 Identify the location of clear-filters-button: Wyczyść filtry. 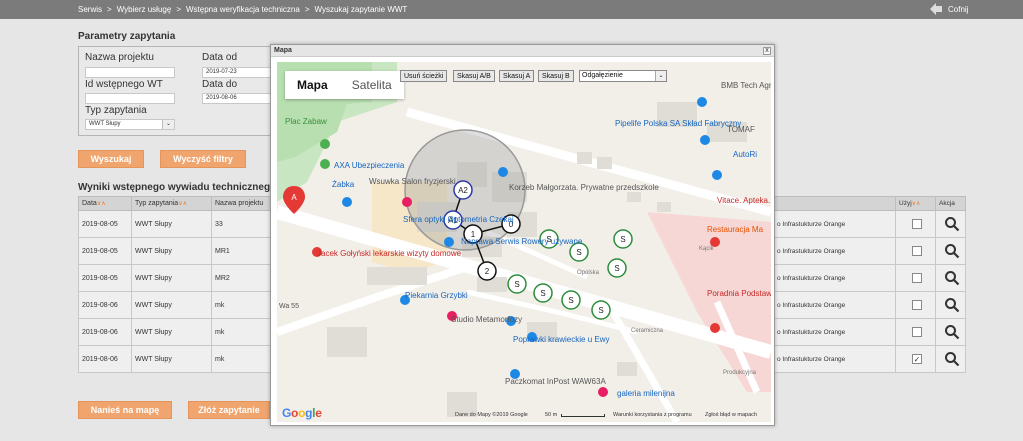
(203, 159).